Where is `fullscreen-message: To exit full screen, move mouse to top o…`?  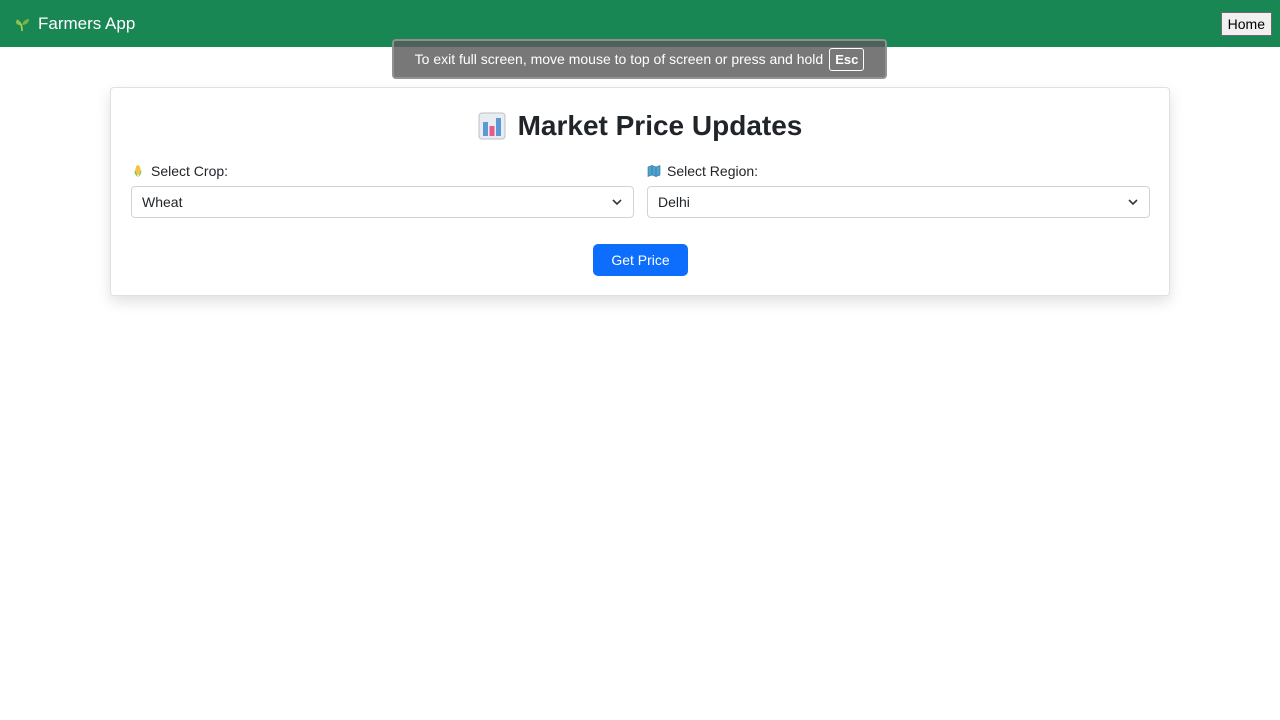 fullscreen-message: To exit full screen, move mouse to top o… is located at coordinates (619, 59).